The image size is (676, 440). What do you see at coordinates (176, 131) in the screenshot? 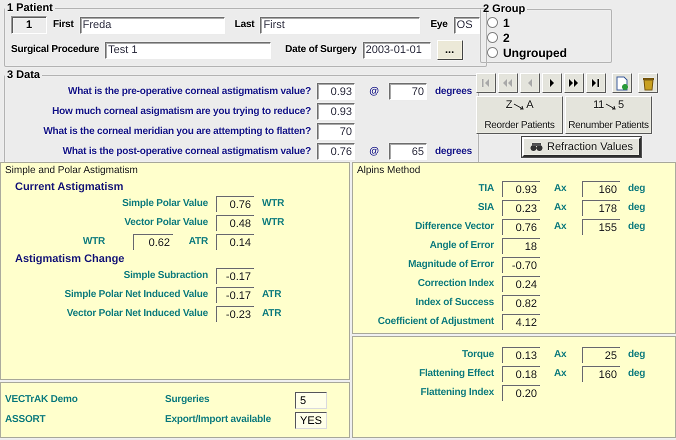
I see `question-label: What is the corneal meridian you are attempting to flatten?` at bounding box center [176, 131].